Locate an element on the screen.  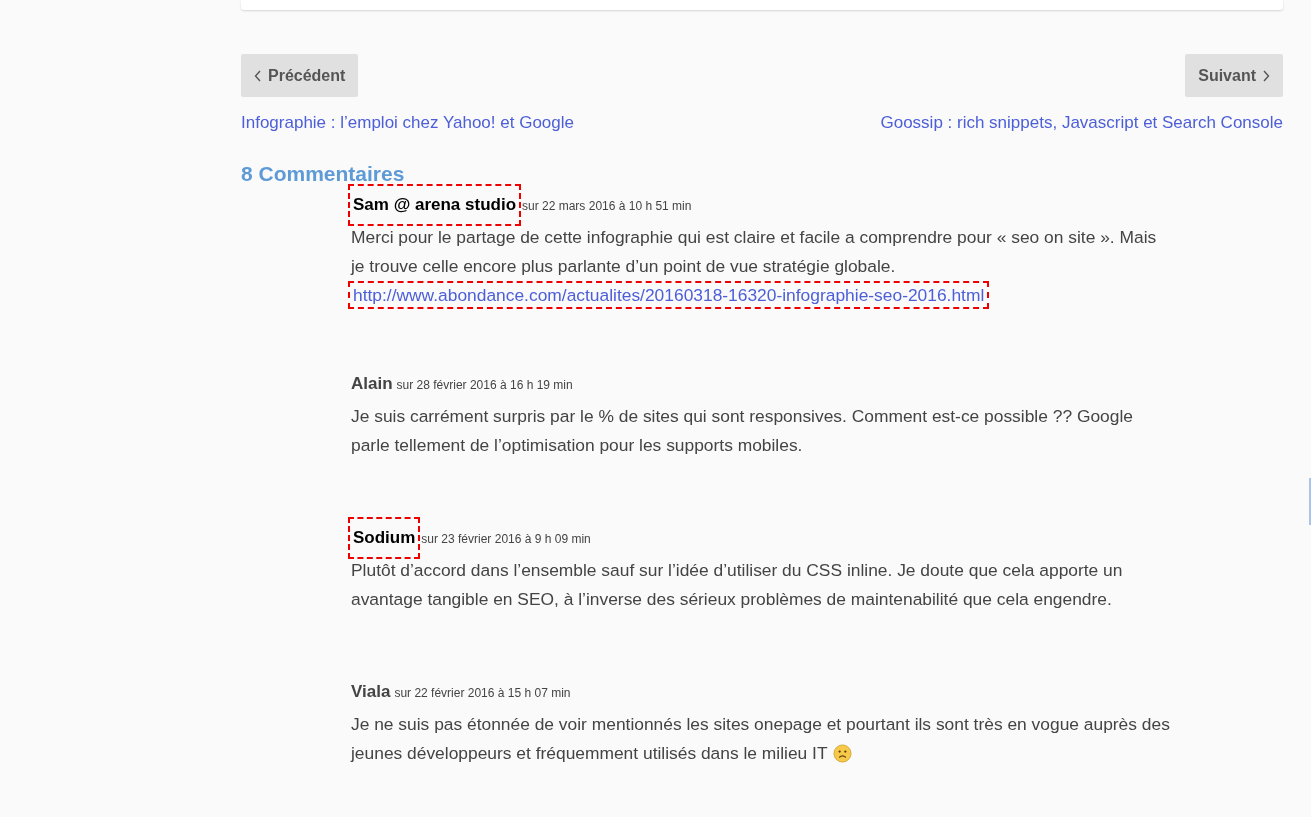
comment-link: http://www.abondance.com/actualites/20160318-16320-infographie-seo-2016.html is located at coordinates (669, 295).